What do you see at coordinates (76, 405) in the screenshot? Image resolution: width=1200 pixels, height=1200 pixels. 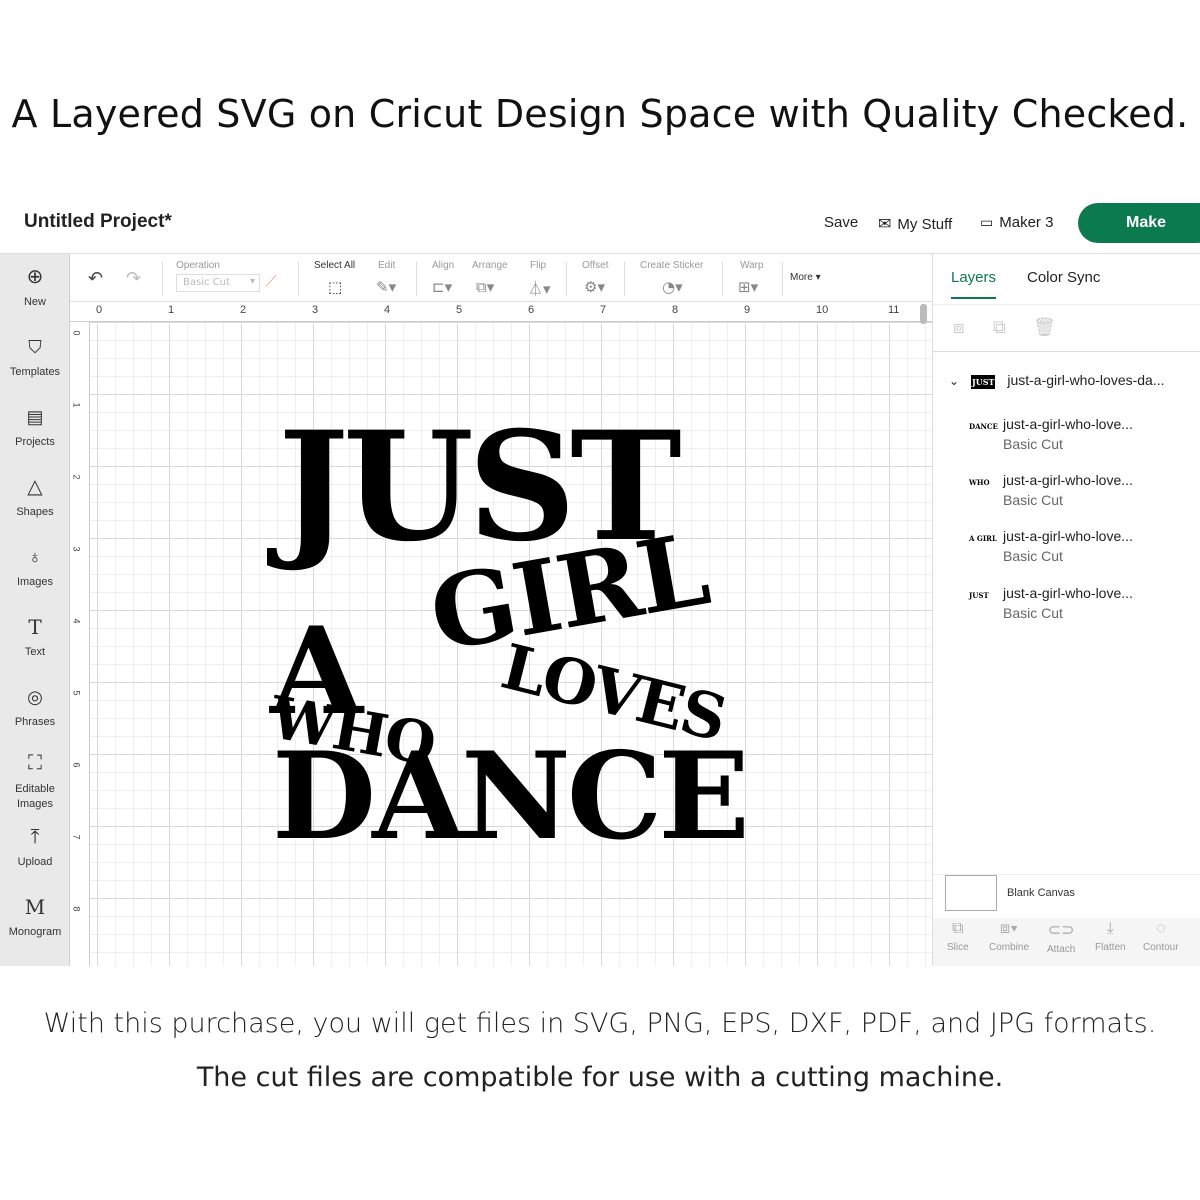 I see `ruler-left-label: 1` at bounding box center [76, 405].